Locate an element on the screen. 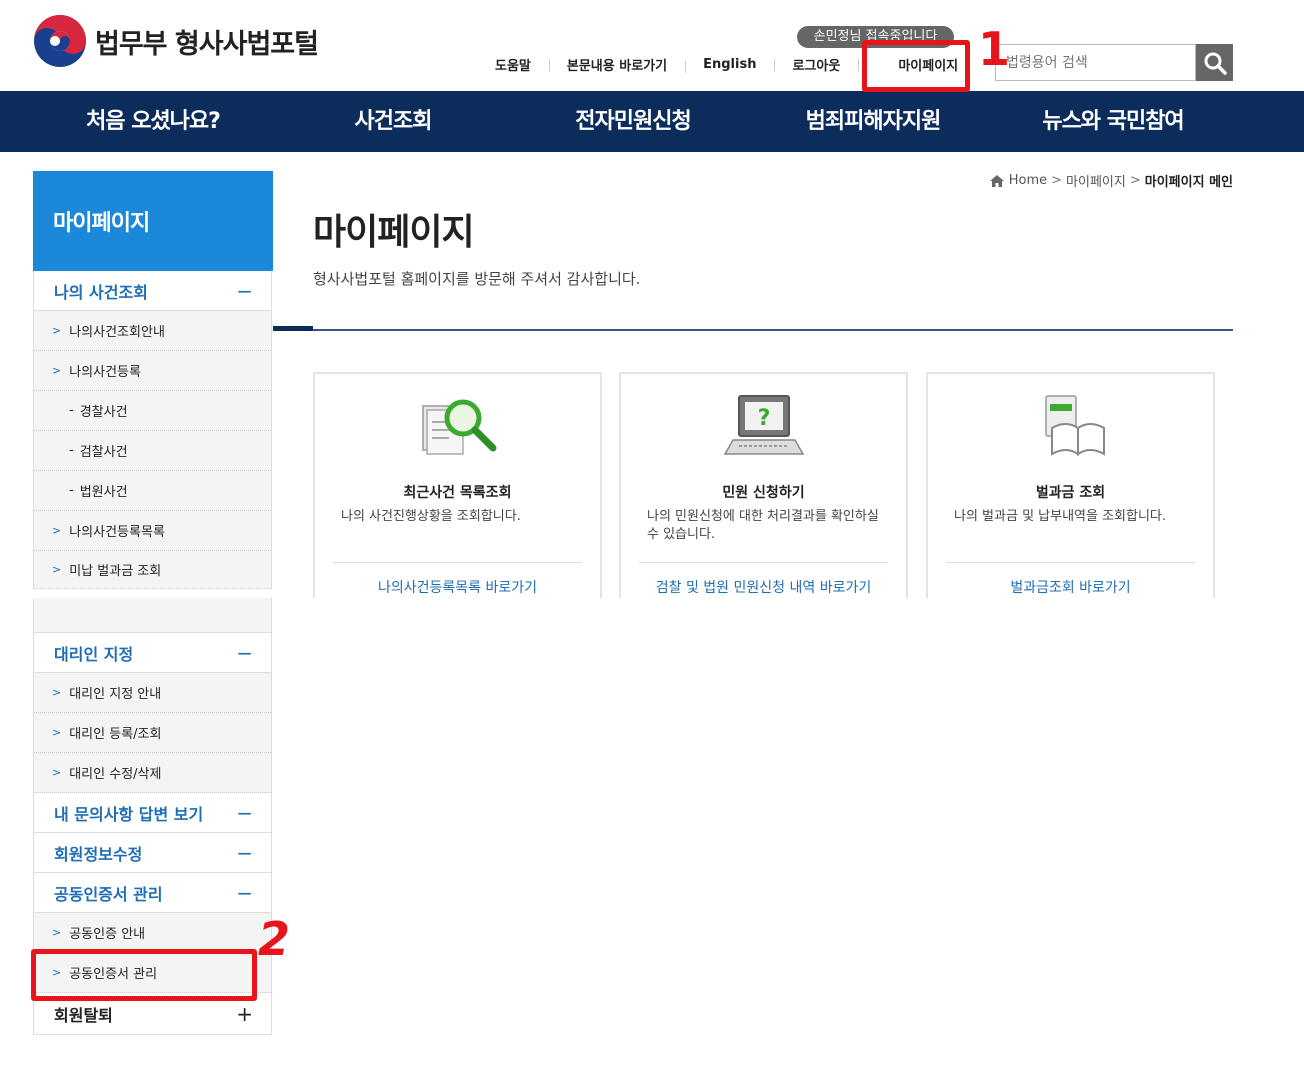  expand-icon: + is located at coordinates (244, 1013).